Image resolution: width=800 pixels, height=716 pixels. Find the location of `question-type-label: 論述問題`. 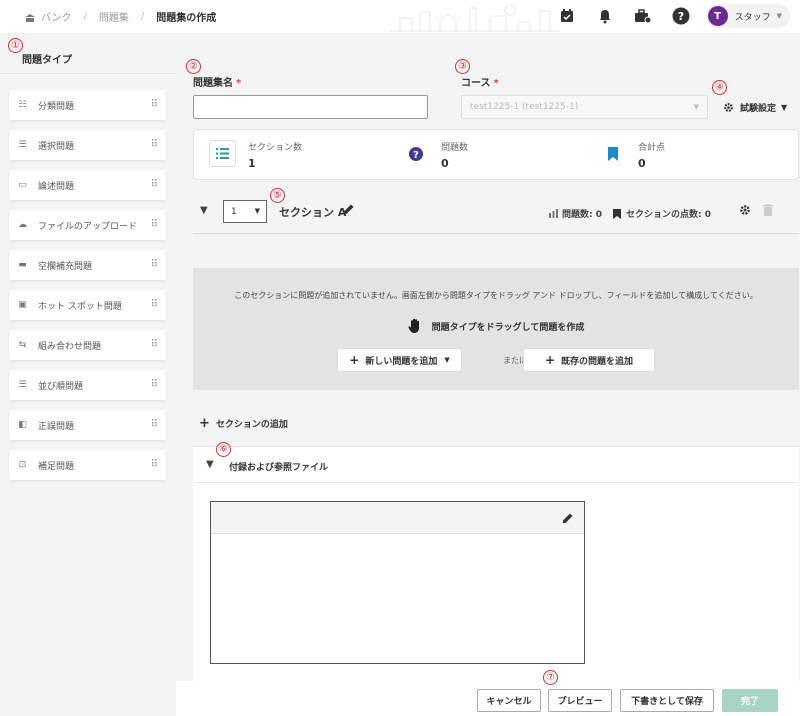

question-type-label: 論述問題 is located at coordinates (56, 186).